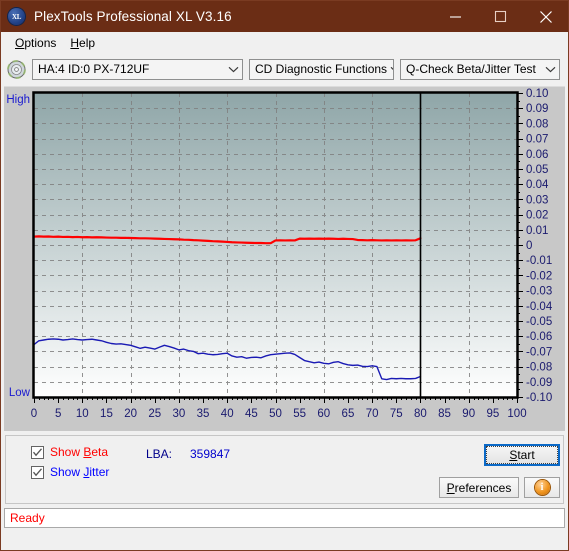 The image size is (569, 551). I want to click on window-buttons, so click(500, 16).